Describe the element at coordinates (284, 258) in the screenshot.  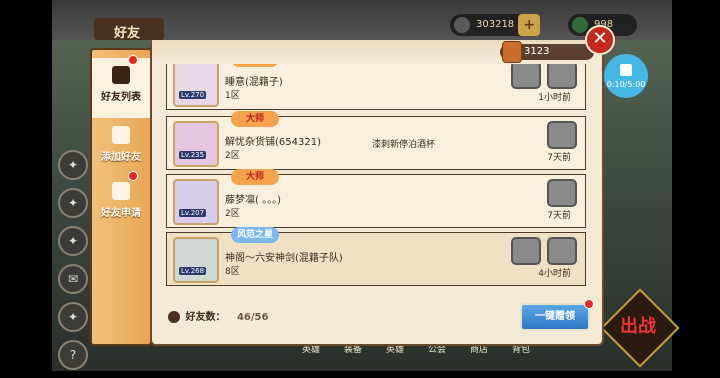
I see `friend-name: 神阁～六安神剑(混籍子队)` at that location.